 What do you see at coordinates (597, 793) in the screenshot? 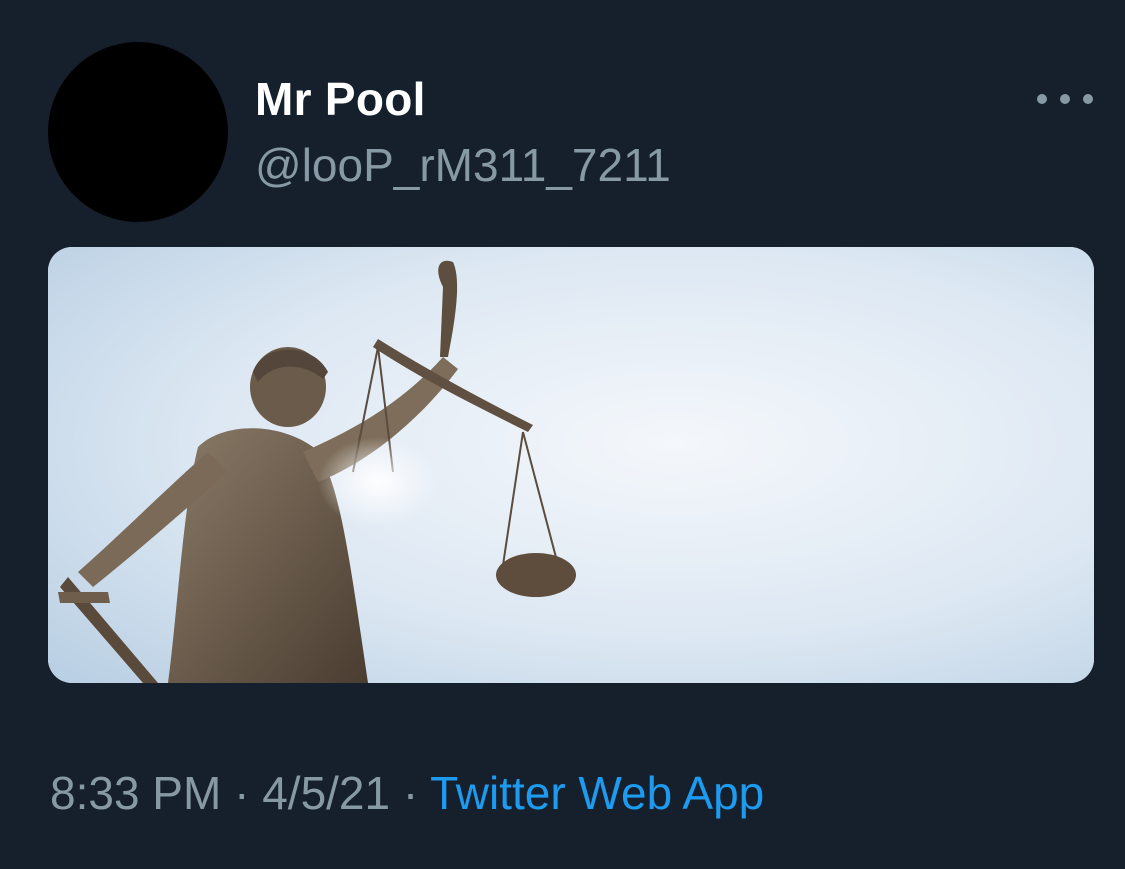
I see `tweet-source-link: Twitter Web App` at bounding box center [597, 793].